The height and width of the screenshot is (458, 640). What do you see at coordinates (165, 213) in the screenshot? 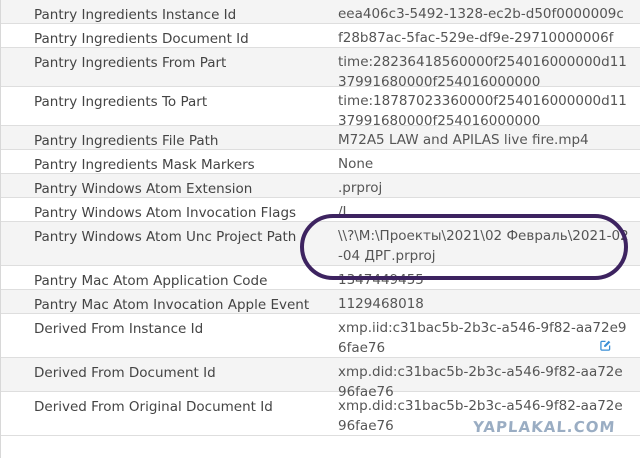
I see `property-label: Pantry Windows Atom Invocation Flags` at bounding box center [165, 213].